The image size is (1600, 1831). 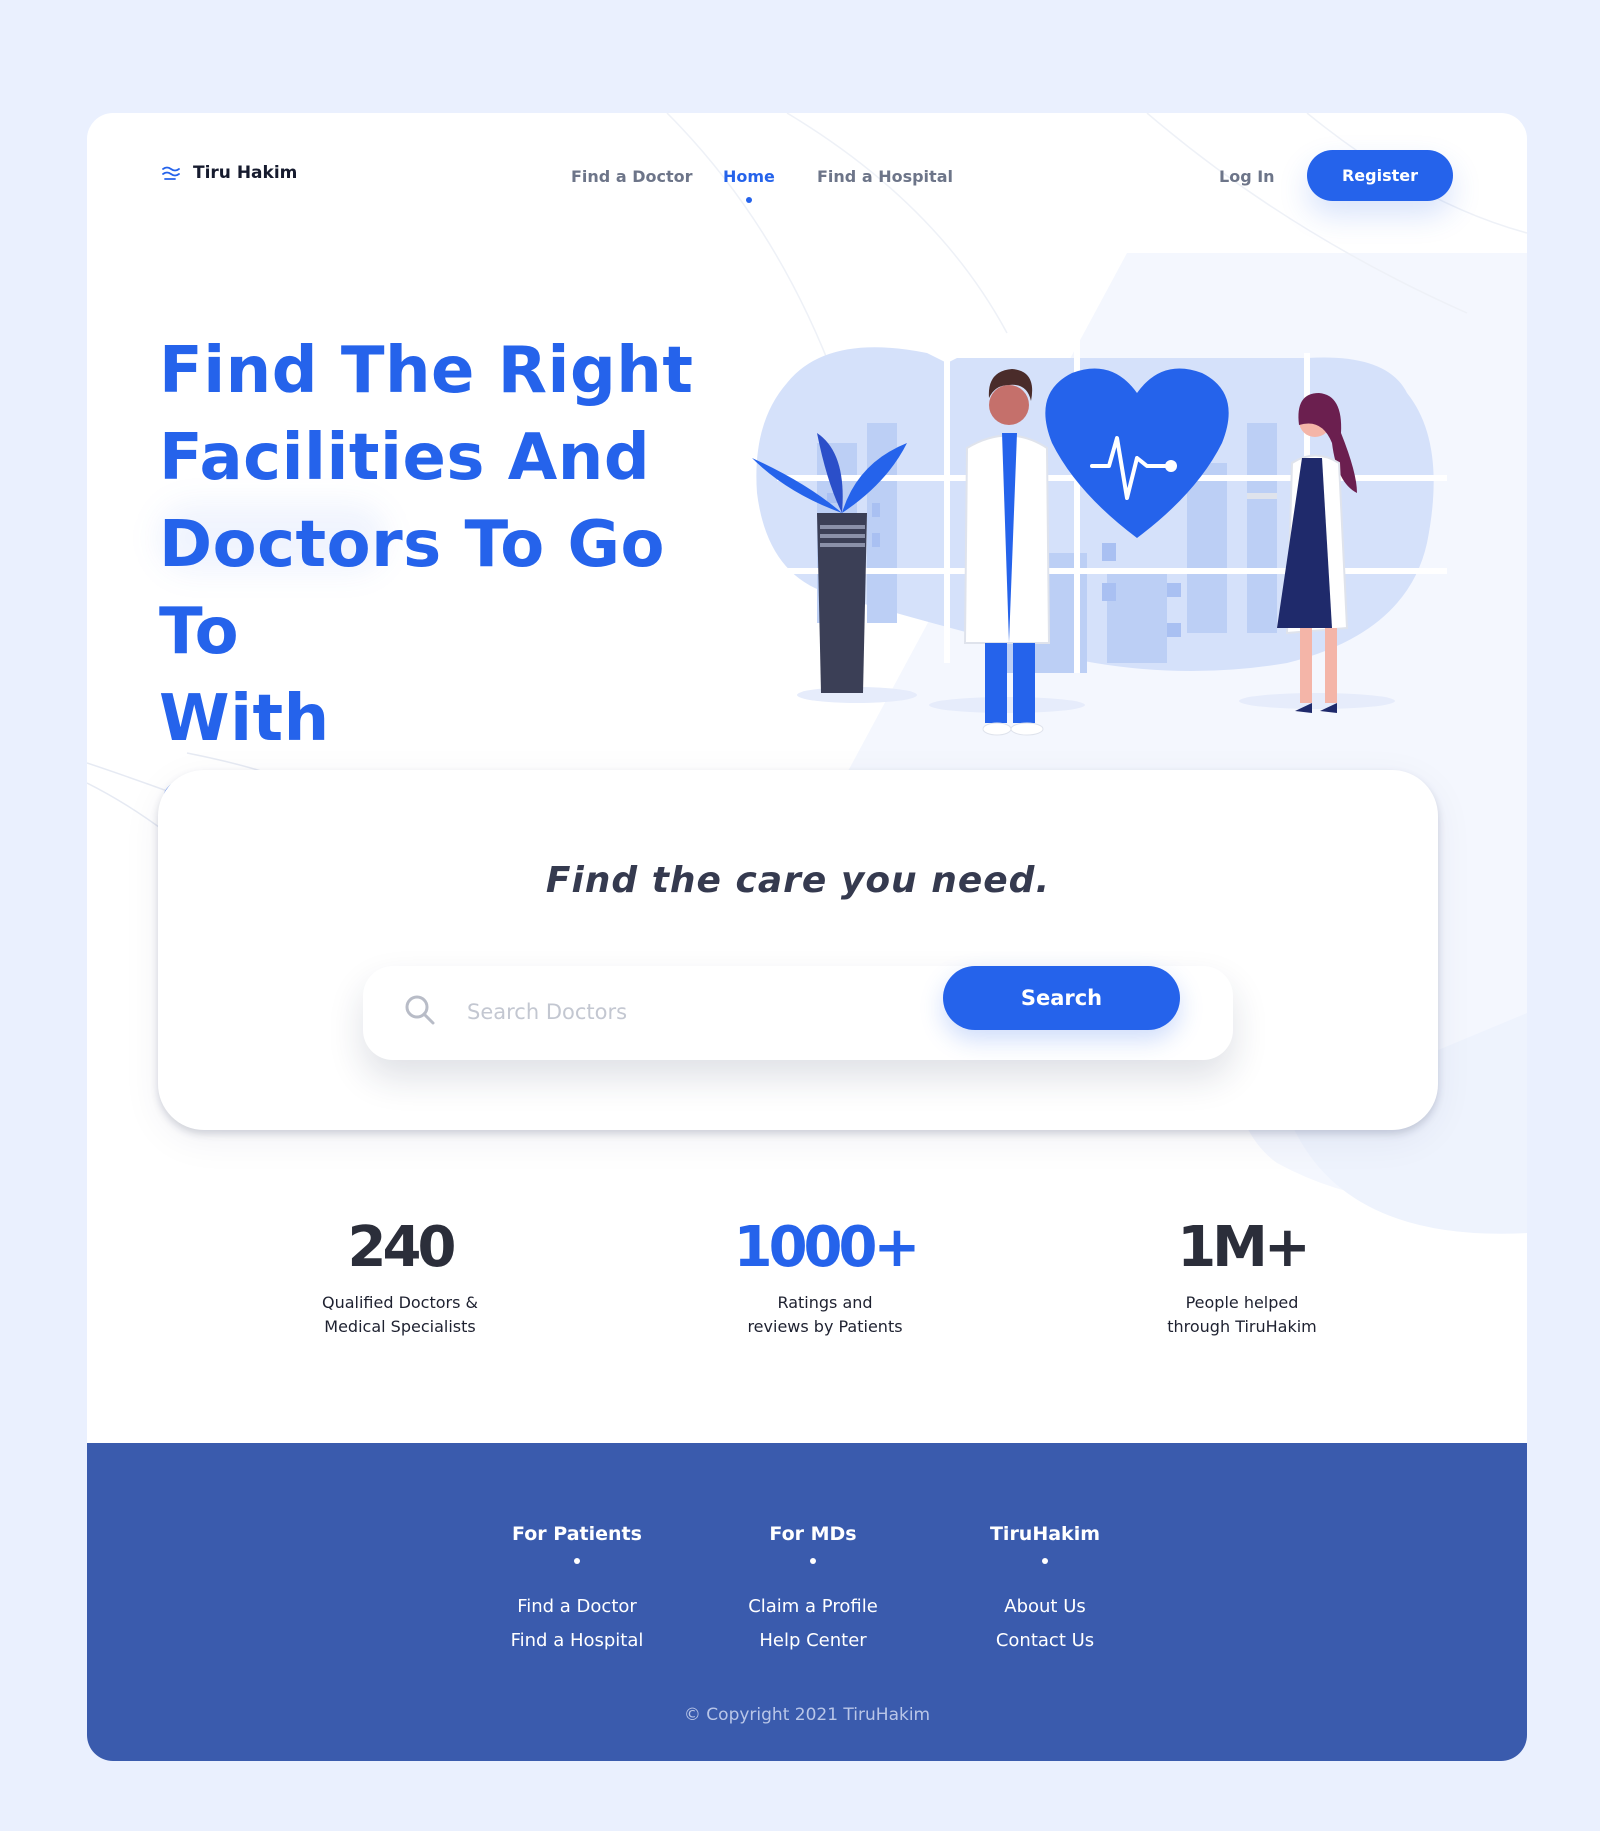 I want to click on stat-ratings: 1000+ Ratings and reviews by Patients, so click(x=825, y=1276).